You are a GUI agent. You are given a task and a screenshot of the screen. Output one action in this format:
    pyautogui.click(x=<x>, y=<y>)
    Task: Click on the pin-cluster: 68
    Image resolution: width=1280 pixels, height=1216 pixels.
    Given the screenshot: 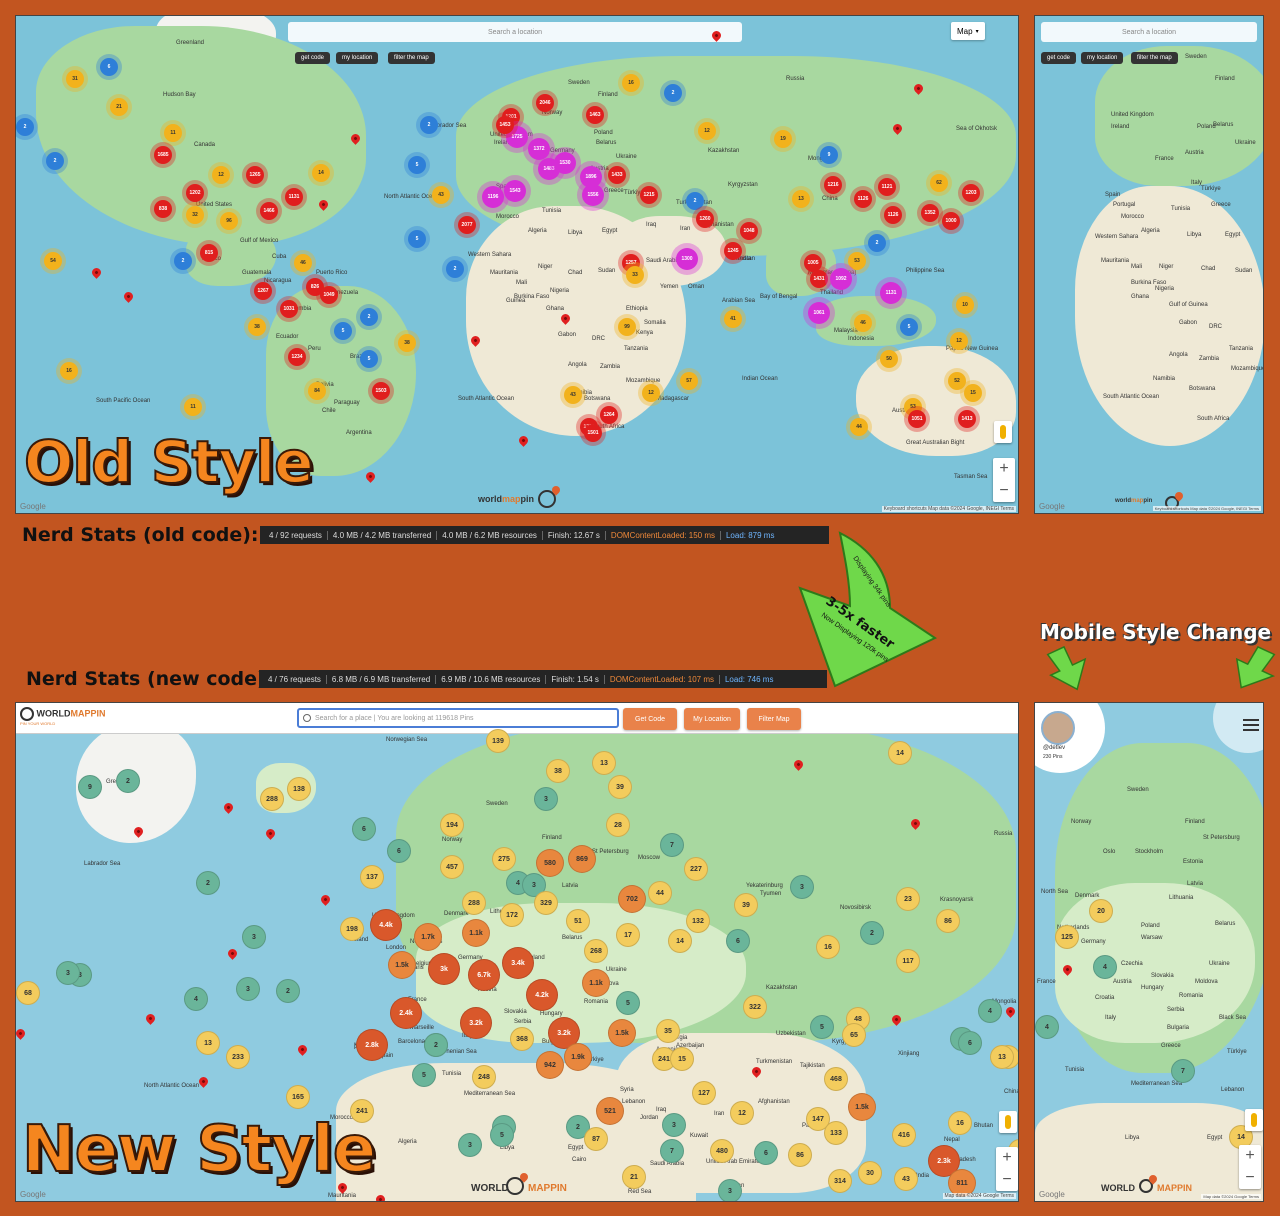 What is the action you would take?
    pyautogui.click(x=28, y=993)
    